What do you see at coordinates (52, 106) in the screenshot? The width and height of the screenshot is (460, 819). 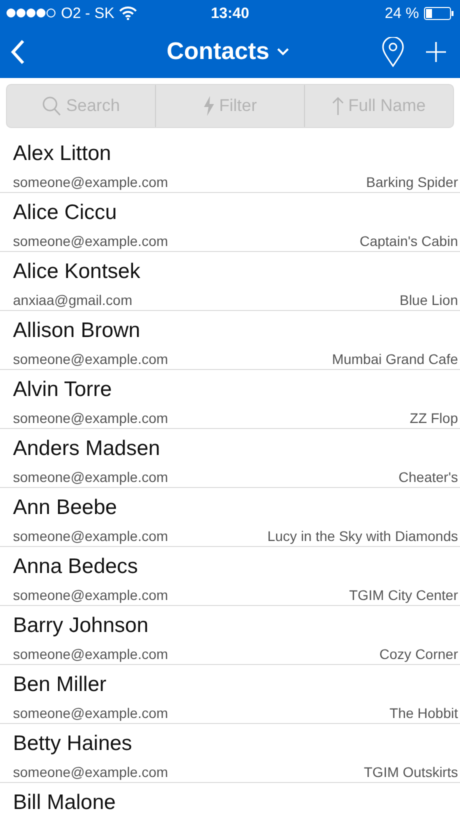 I see `search-icon` at bounding box center [52, 106].